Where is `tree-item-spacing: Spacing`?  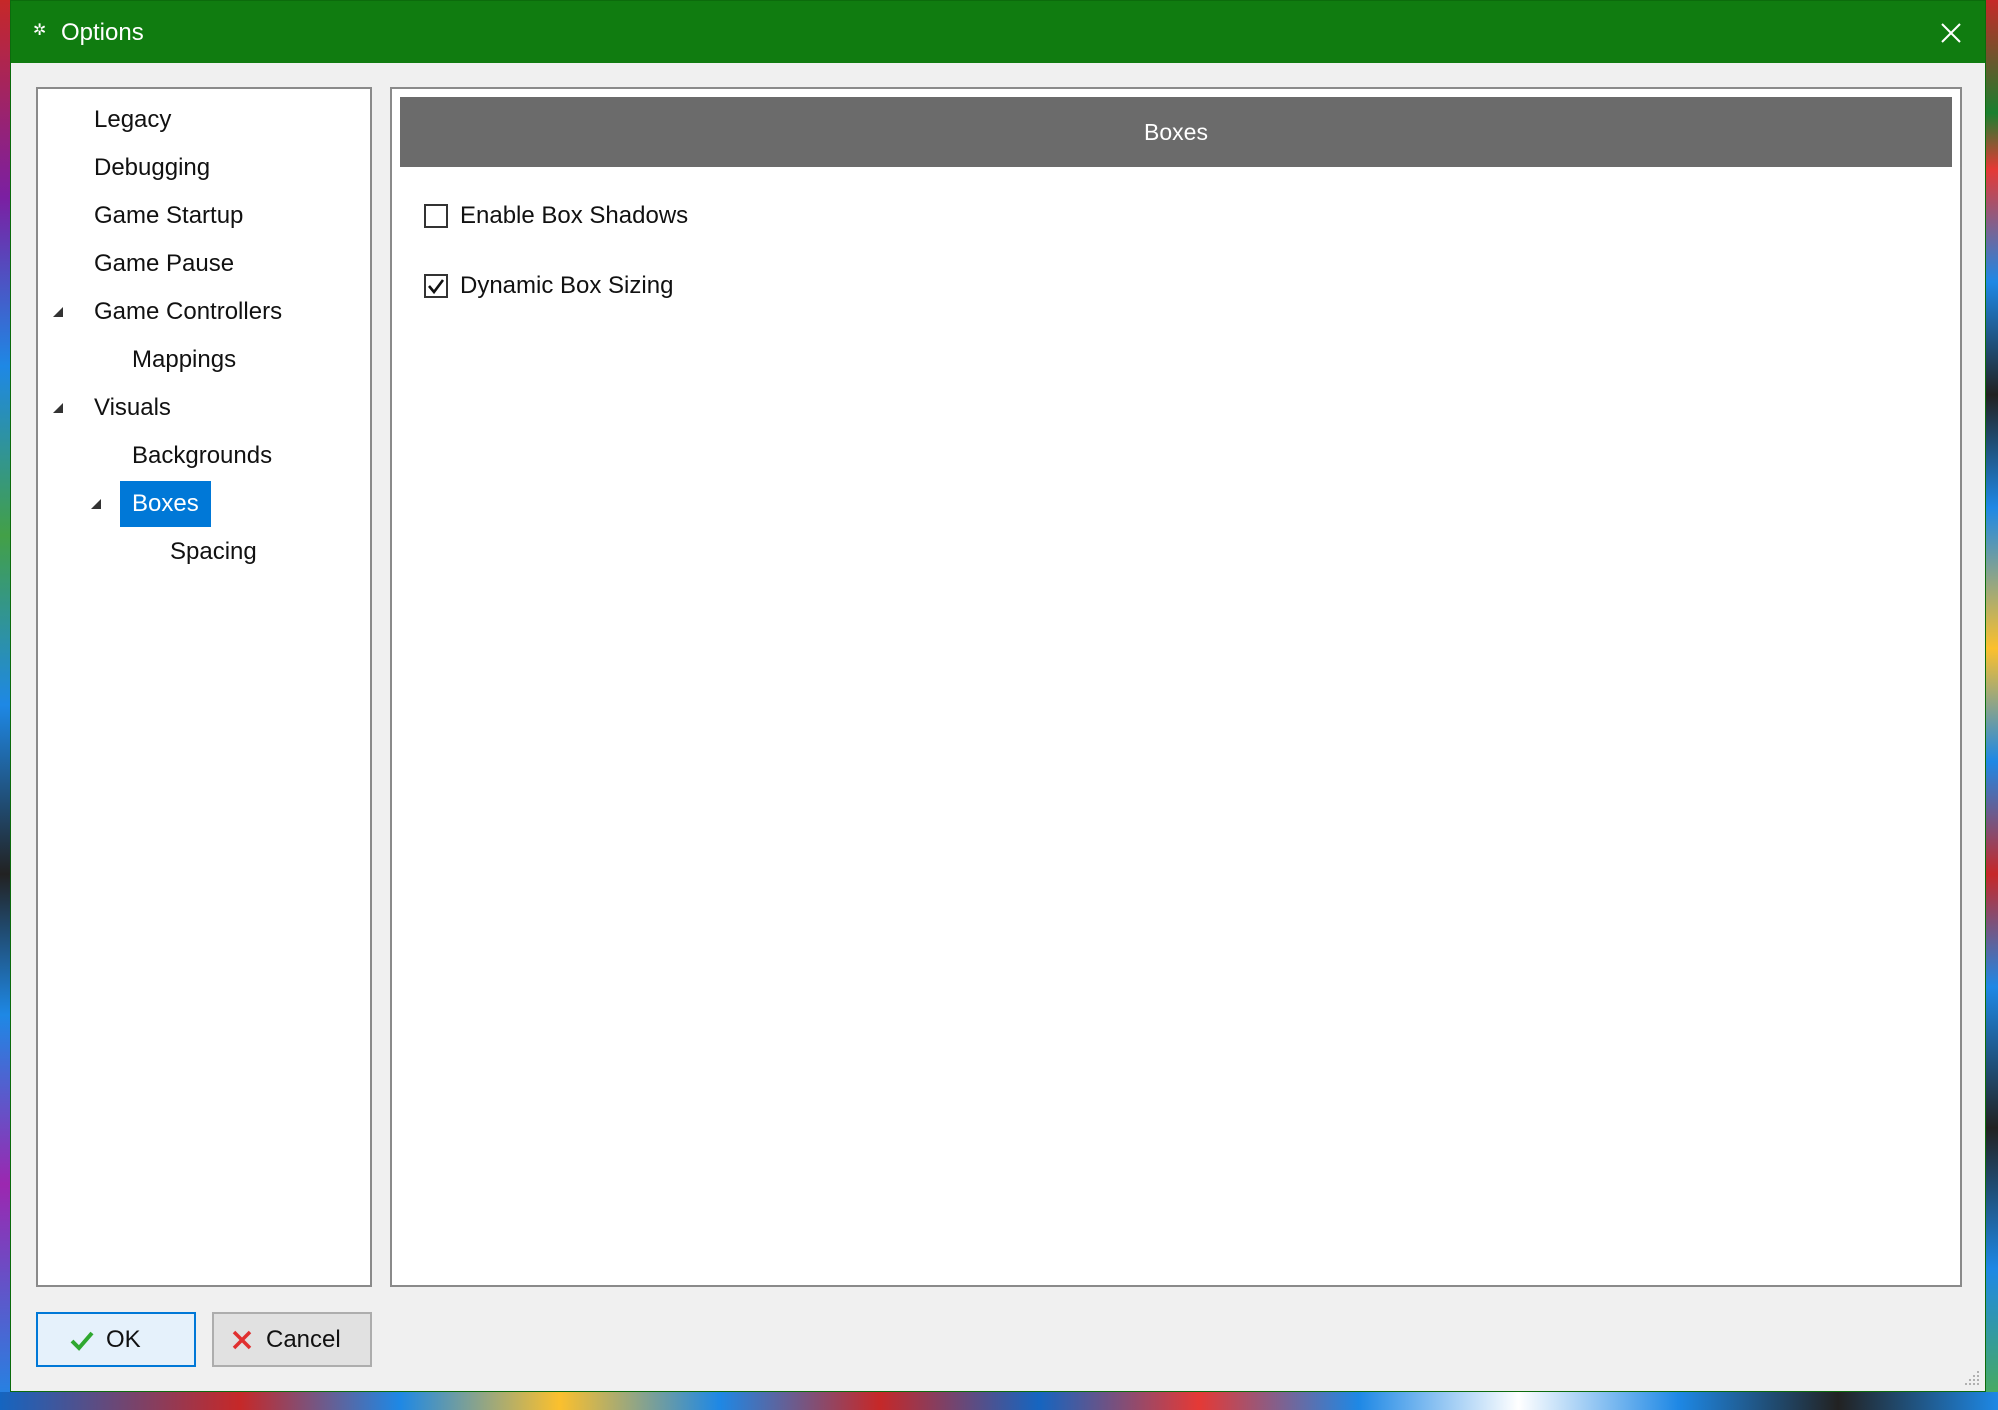 tree-item-spacing: Spacing is located at coordinates (213, 552).